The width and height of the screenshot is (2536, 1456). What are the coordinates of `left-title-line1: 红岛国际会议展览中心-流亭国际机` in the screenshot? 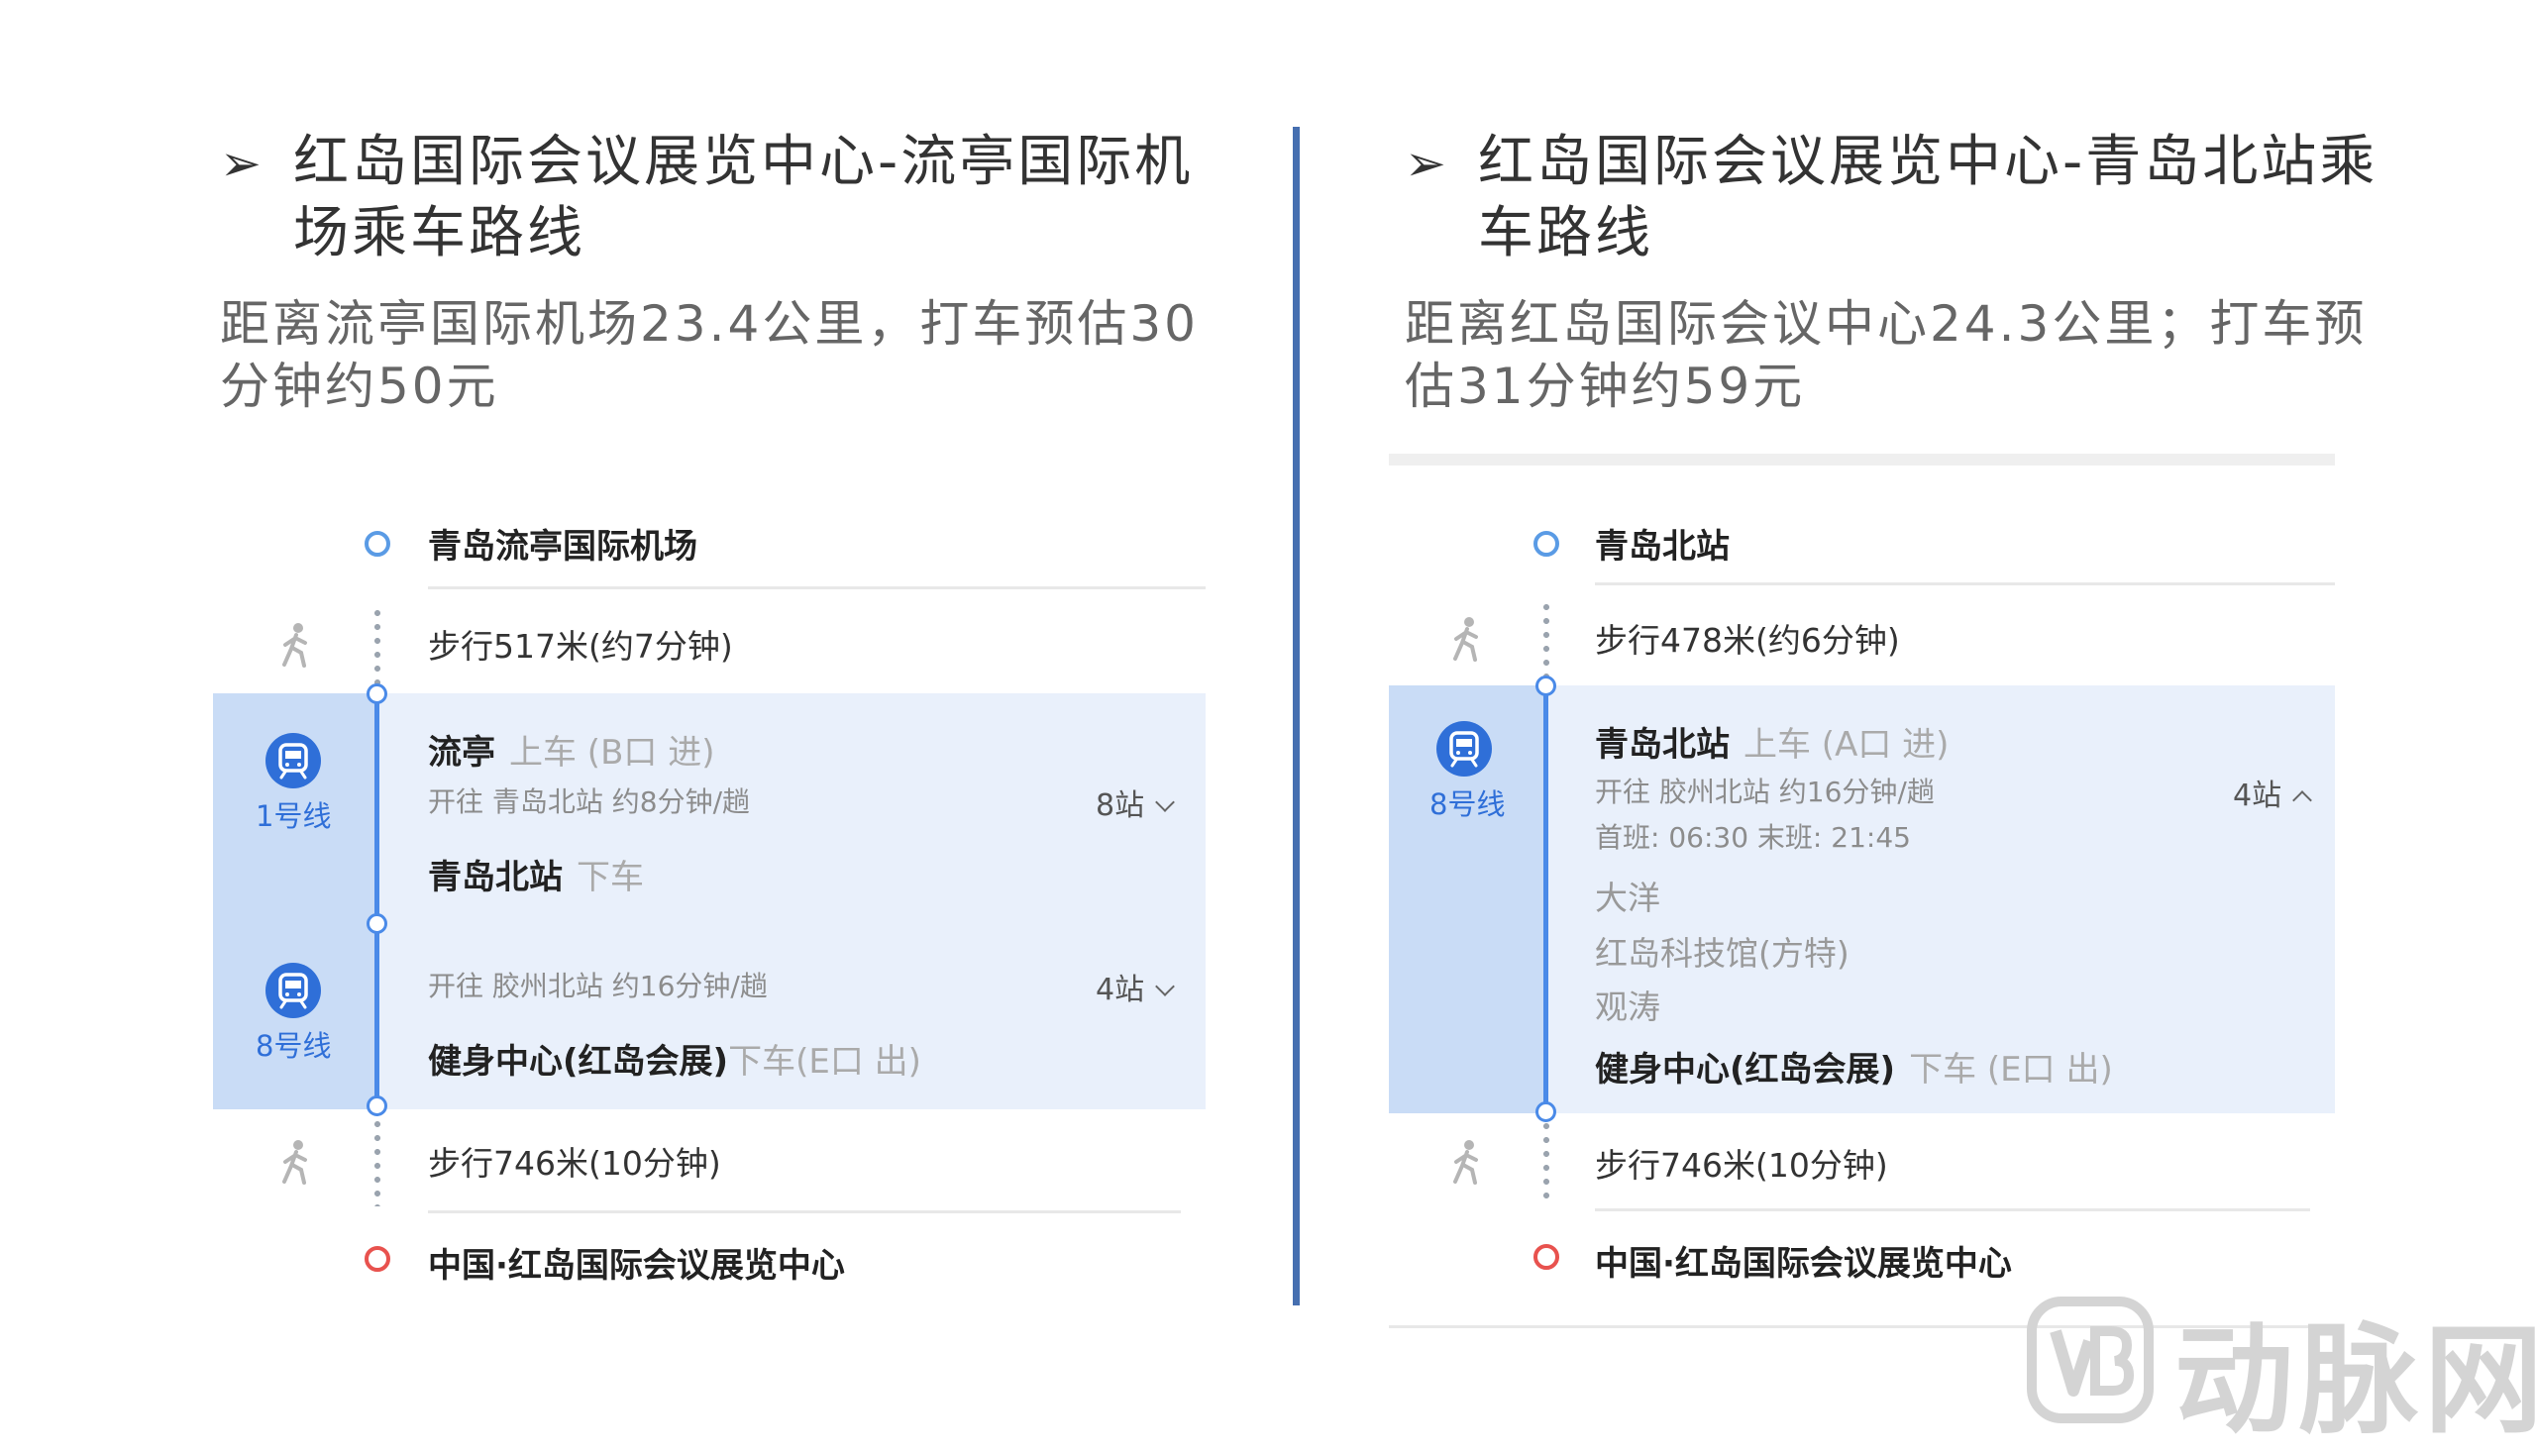 It's located at (743, 162).